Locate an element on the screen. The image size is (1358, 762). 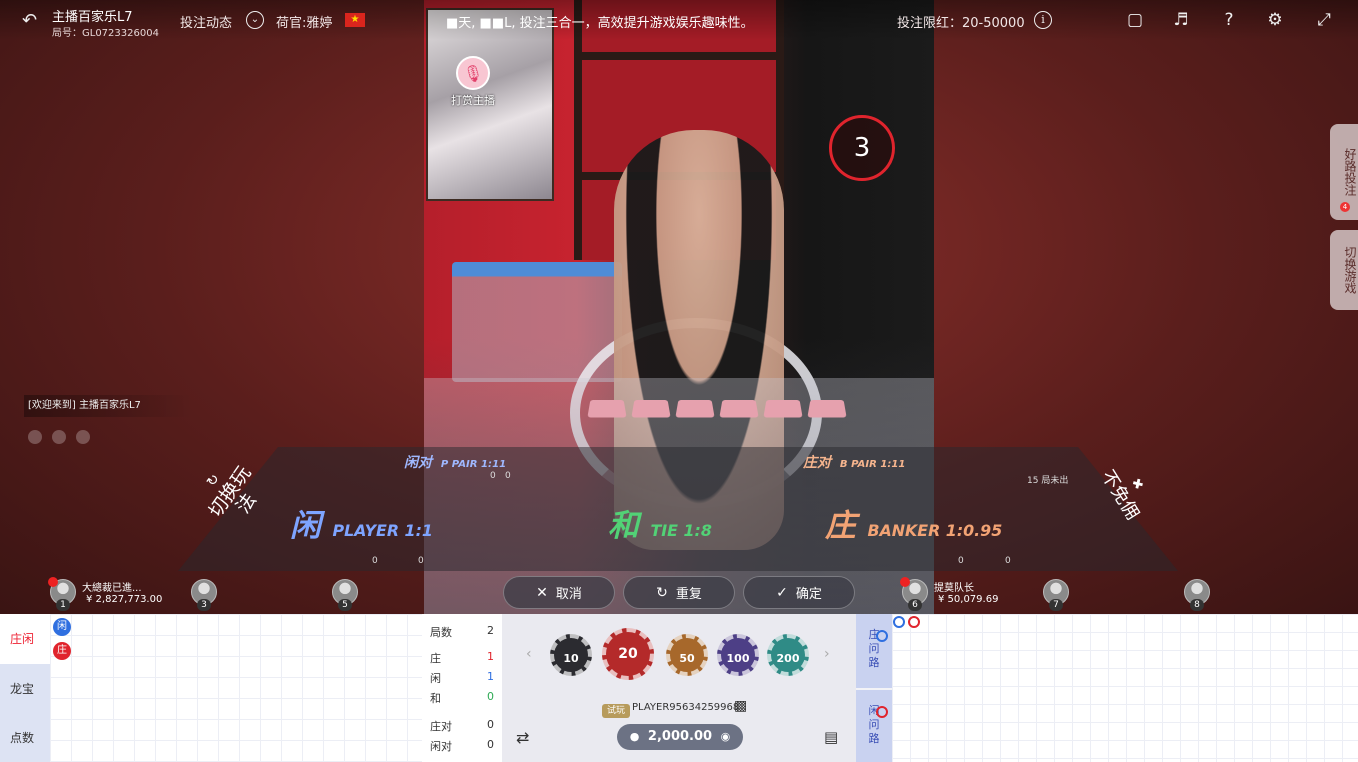
seat-3: 3 is located at coordinates (256, 595).